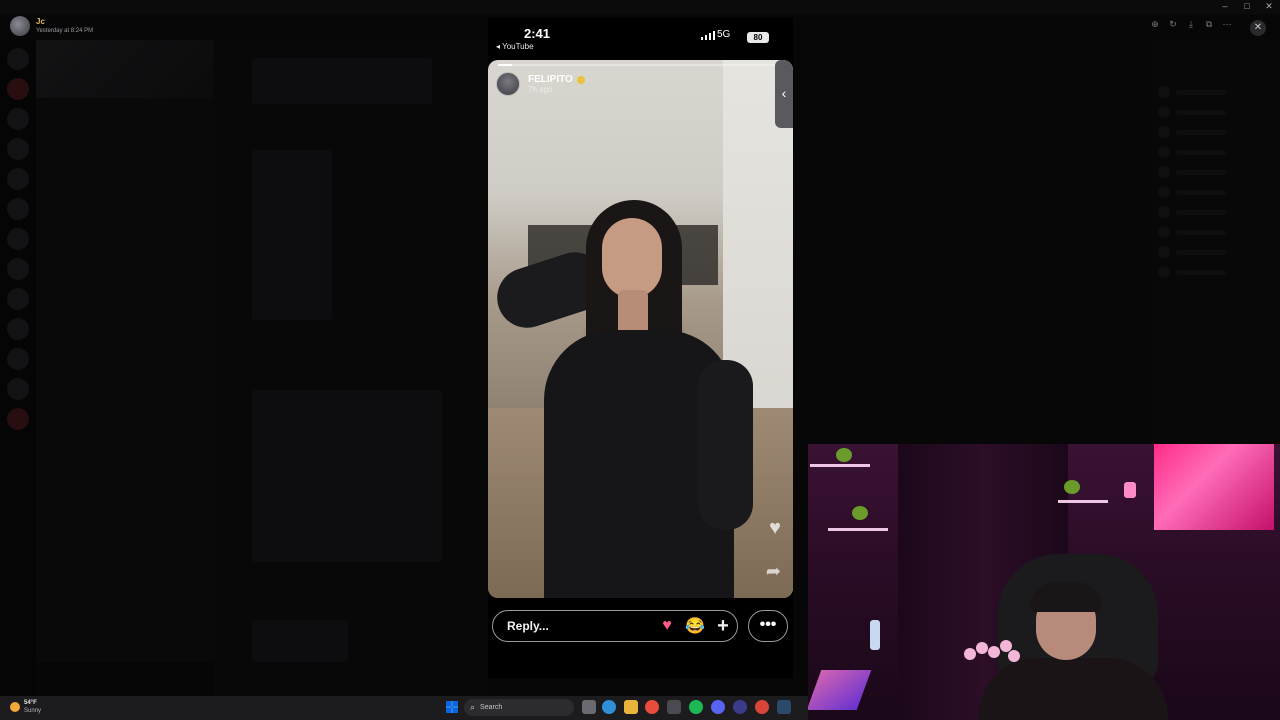 The height and width of the screenshot is (720, 1280). Describe the element at coordinates (615, 626) in the screenshot. I see `reply-input: Reply... ♥ 😂 +` at that location.